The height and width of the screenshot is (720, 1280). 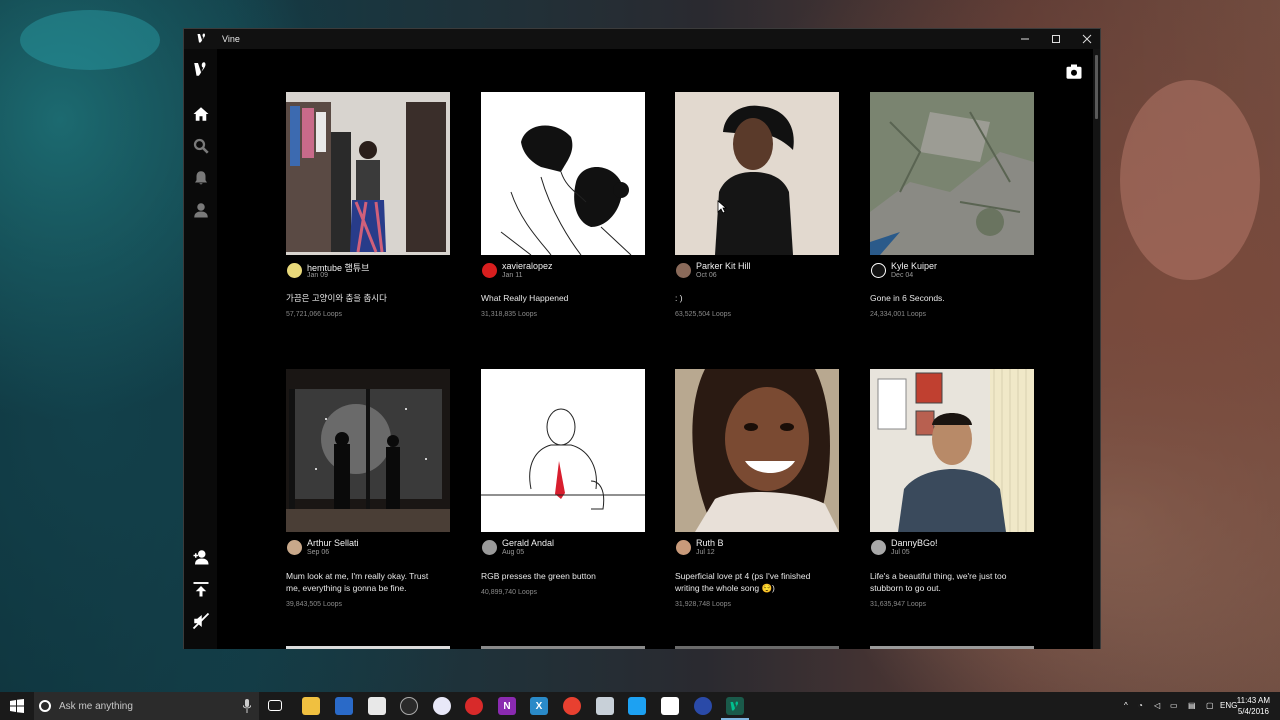 What do you see at coordinates (507, 706) in the screenshot?
I see `onenote-icon: N` at bounding box center [507, 706].